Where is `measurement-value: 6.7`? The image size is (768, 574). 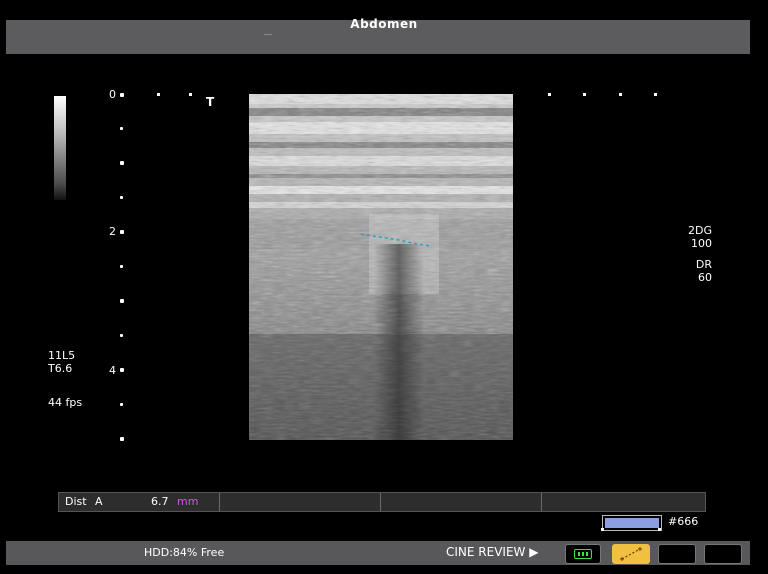
measurement-value: 6.7 is located at coordinates (160, 501).